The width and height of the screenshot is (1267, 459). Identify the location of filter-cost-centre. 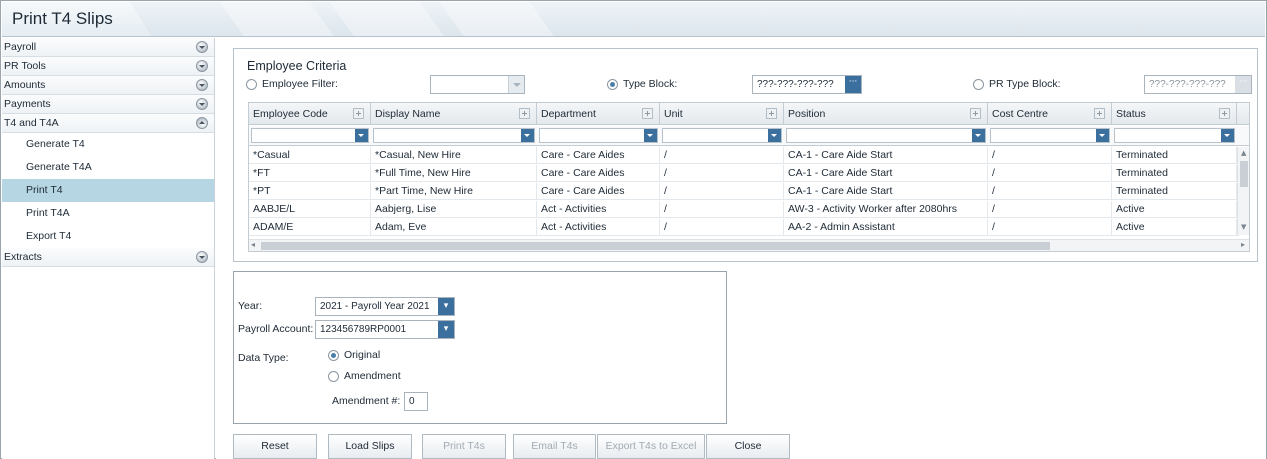
(1050, 135).